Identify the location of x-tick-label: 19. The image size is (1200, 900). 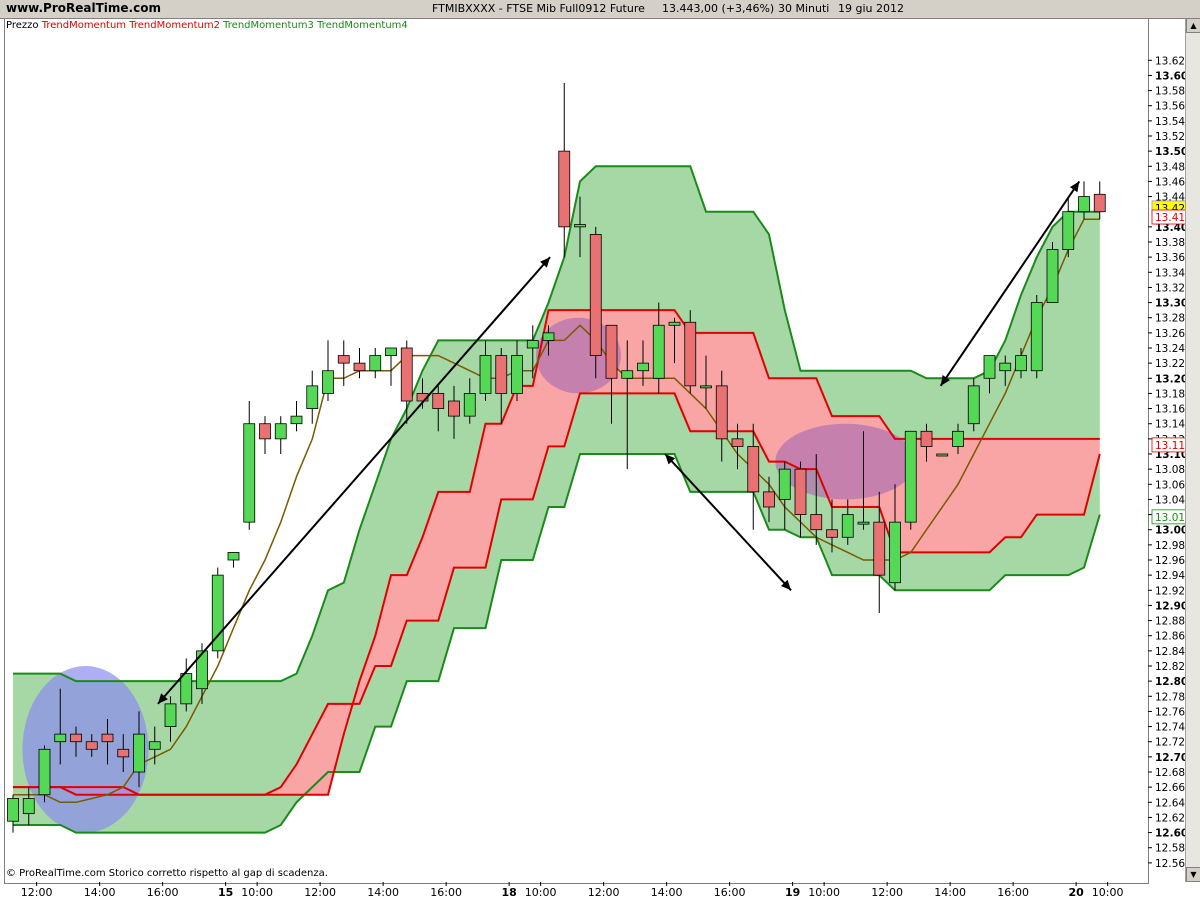
(792, 892).